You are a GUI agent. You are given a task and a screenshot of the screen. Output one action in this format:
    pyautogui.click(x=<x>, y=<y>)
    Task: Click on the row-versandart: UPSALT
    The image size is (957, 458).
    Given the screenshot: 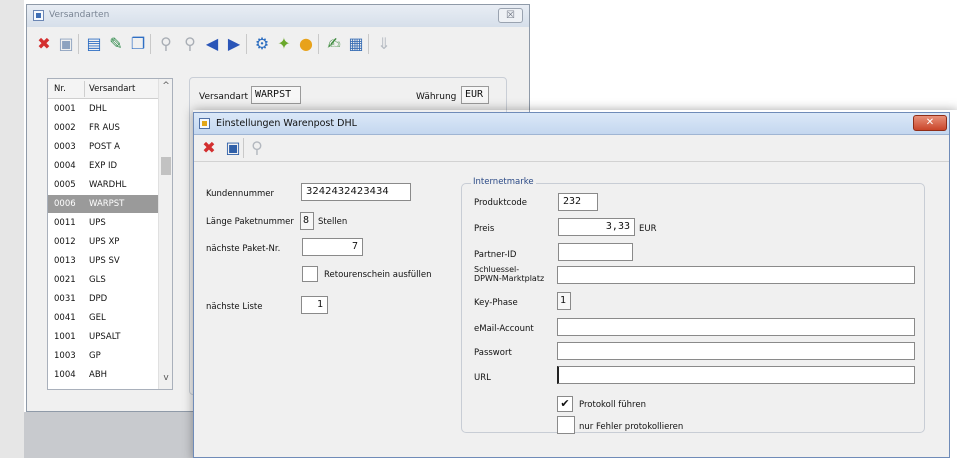 What is the action you would take?
    pyautogui.click(x=105, y=337)
    